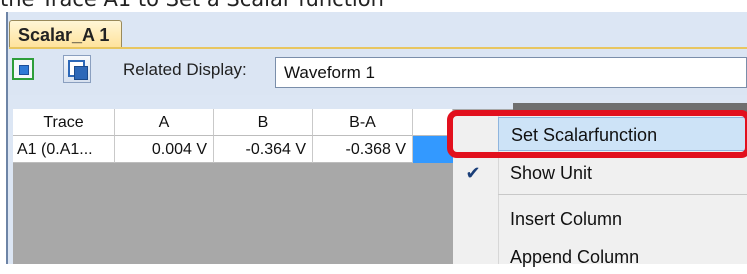 The width and height of the screenshot is (747, 274). Describe the element at coordinates (622, 173) in the screenshot. I see `menu-item-show-unit: Show Unit` at that location.